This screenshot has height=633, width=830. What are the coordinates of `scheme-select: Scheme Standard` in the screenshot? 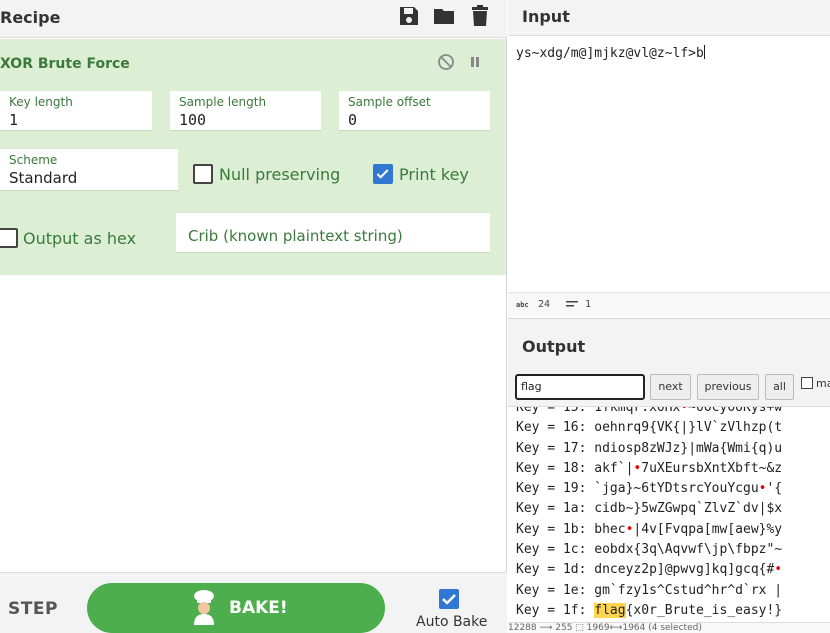 It's located at (89, 170).